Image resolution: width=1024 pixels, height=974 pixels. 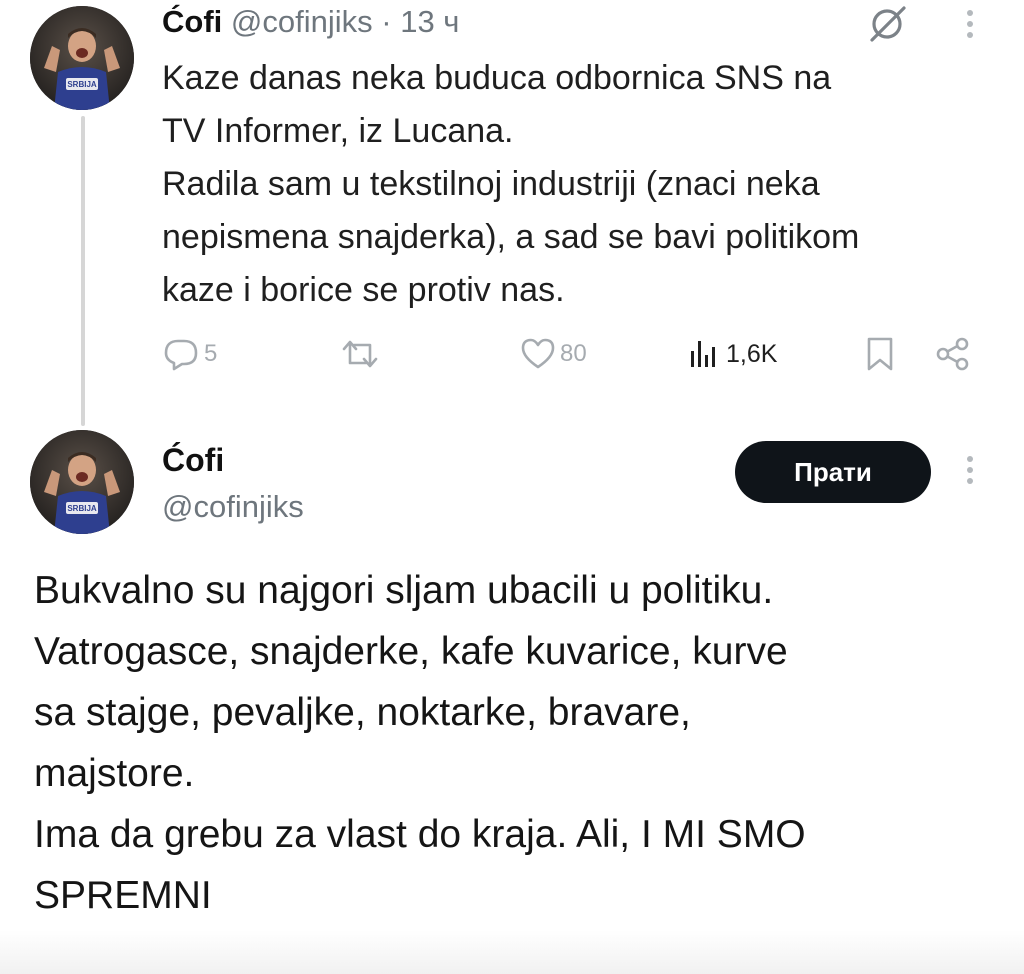 What do you see at coordinates (338, 131) in the screenshot?
I see `tweet1-line-2: TV Informer, iz Lucana.` at bounding box center [338, 131].